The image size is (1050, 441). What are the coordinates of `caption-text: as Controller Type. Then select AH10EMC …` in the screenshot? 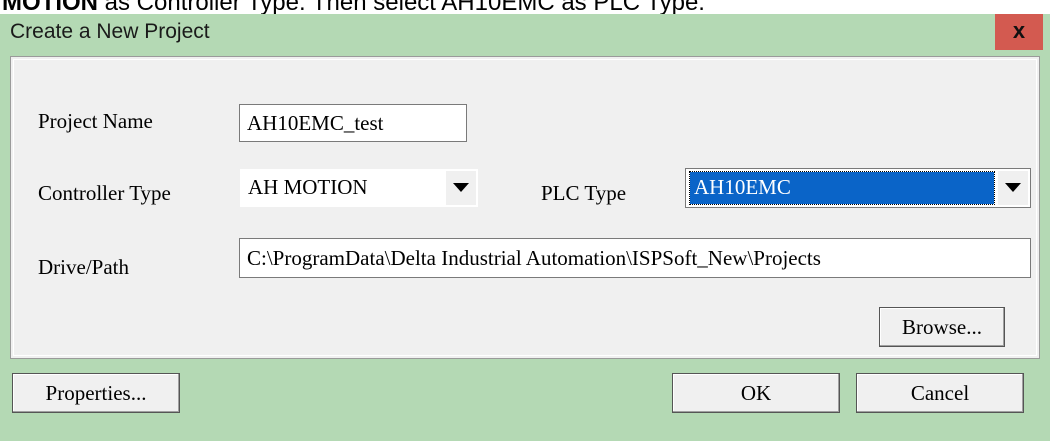 It's located at (401, 7).